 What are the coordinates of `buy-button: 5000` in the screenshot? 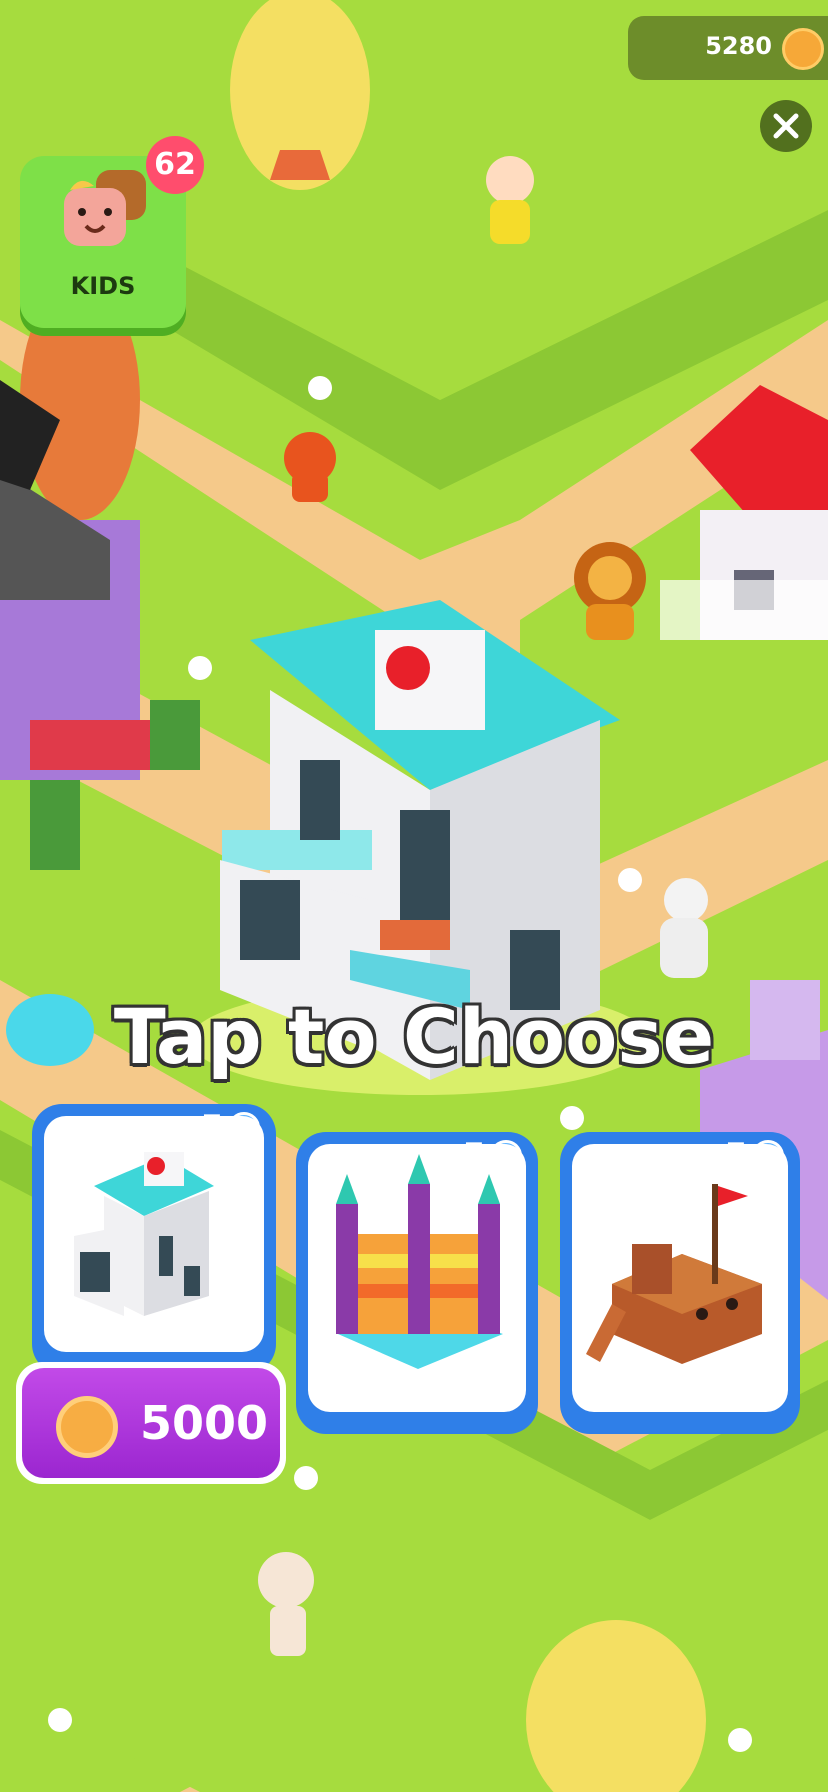 It's located at (151, 1423).